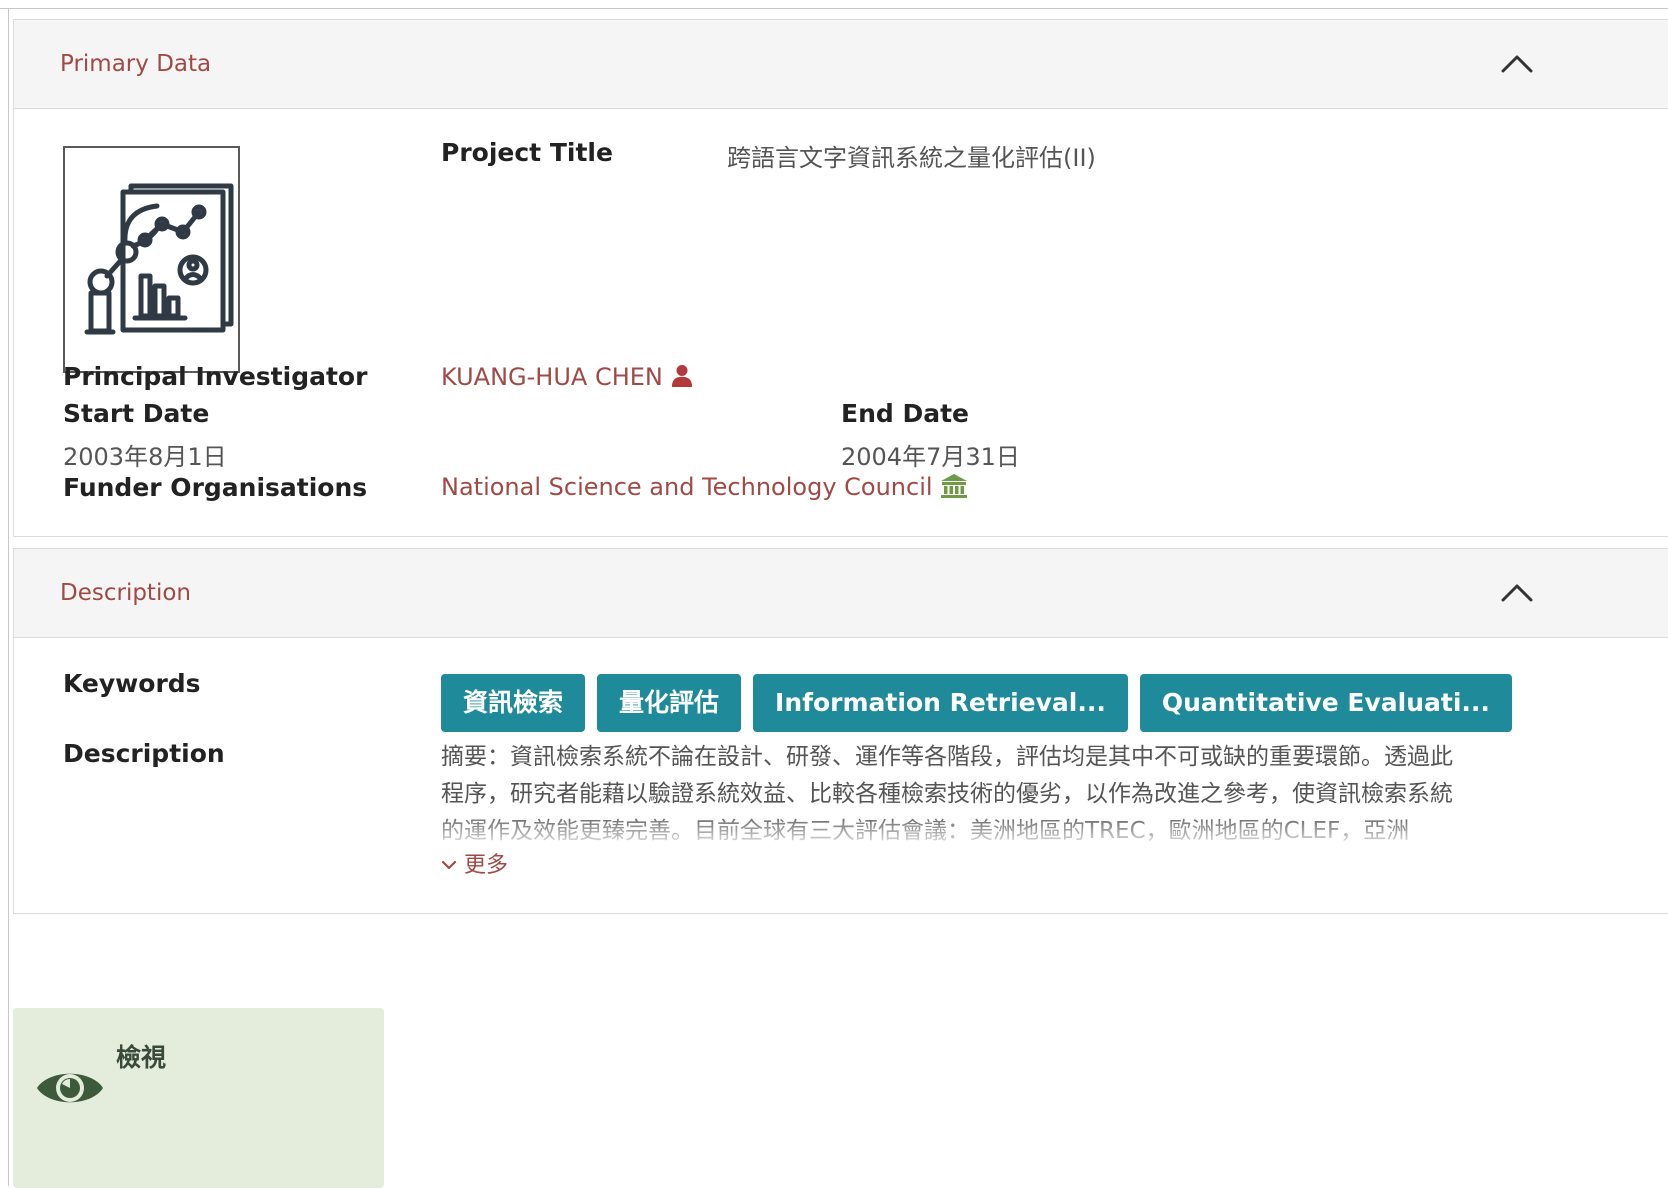 This screenshot has width=1668, height=1188. Describe the element at coordinates (681, 376) in the screenshot. I see `person-icon` at that location.